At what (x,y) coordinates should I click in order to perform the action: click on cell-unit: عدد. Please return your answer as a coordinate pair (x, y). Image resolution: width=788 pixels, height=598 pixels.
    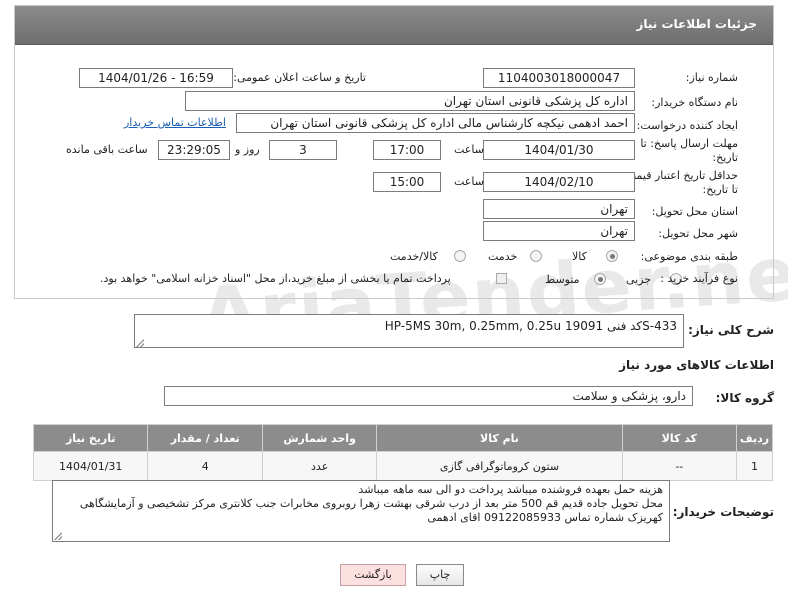
    Looking at the image, I should click on (319, 466).